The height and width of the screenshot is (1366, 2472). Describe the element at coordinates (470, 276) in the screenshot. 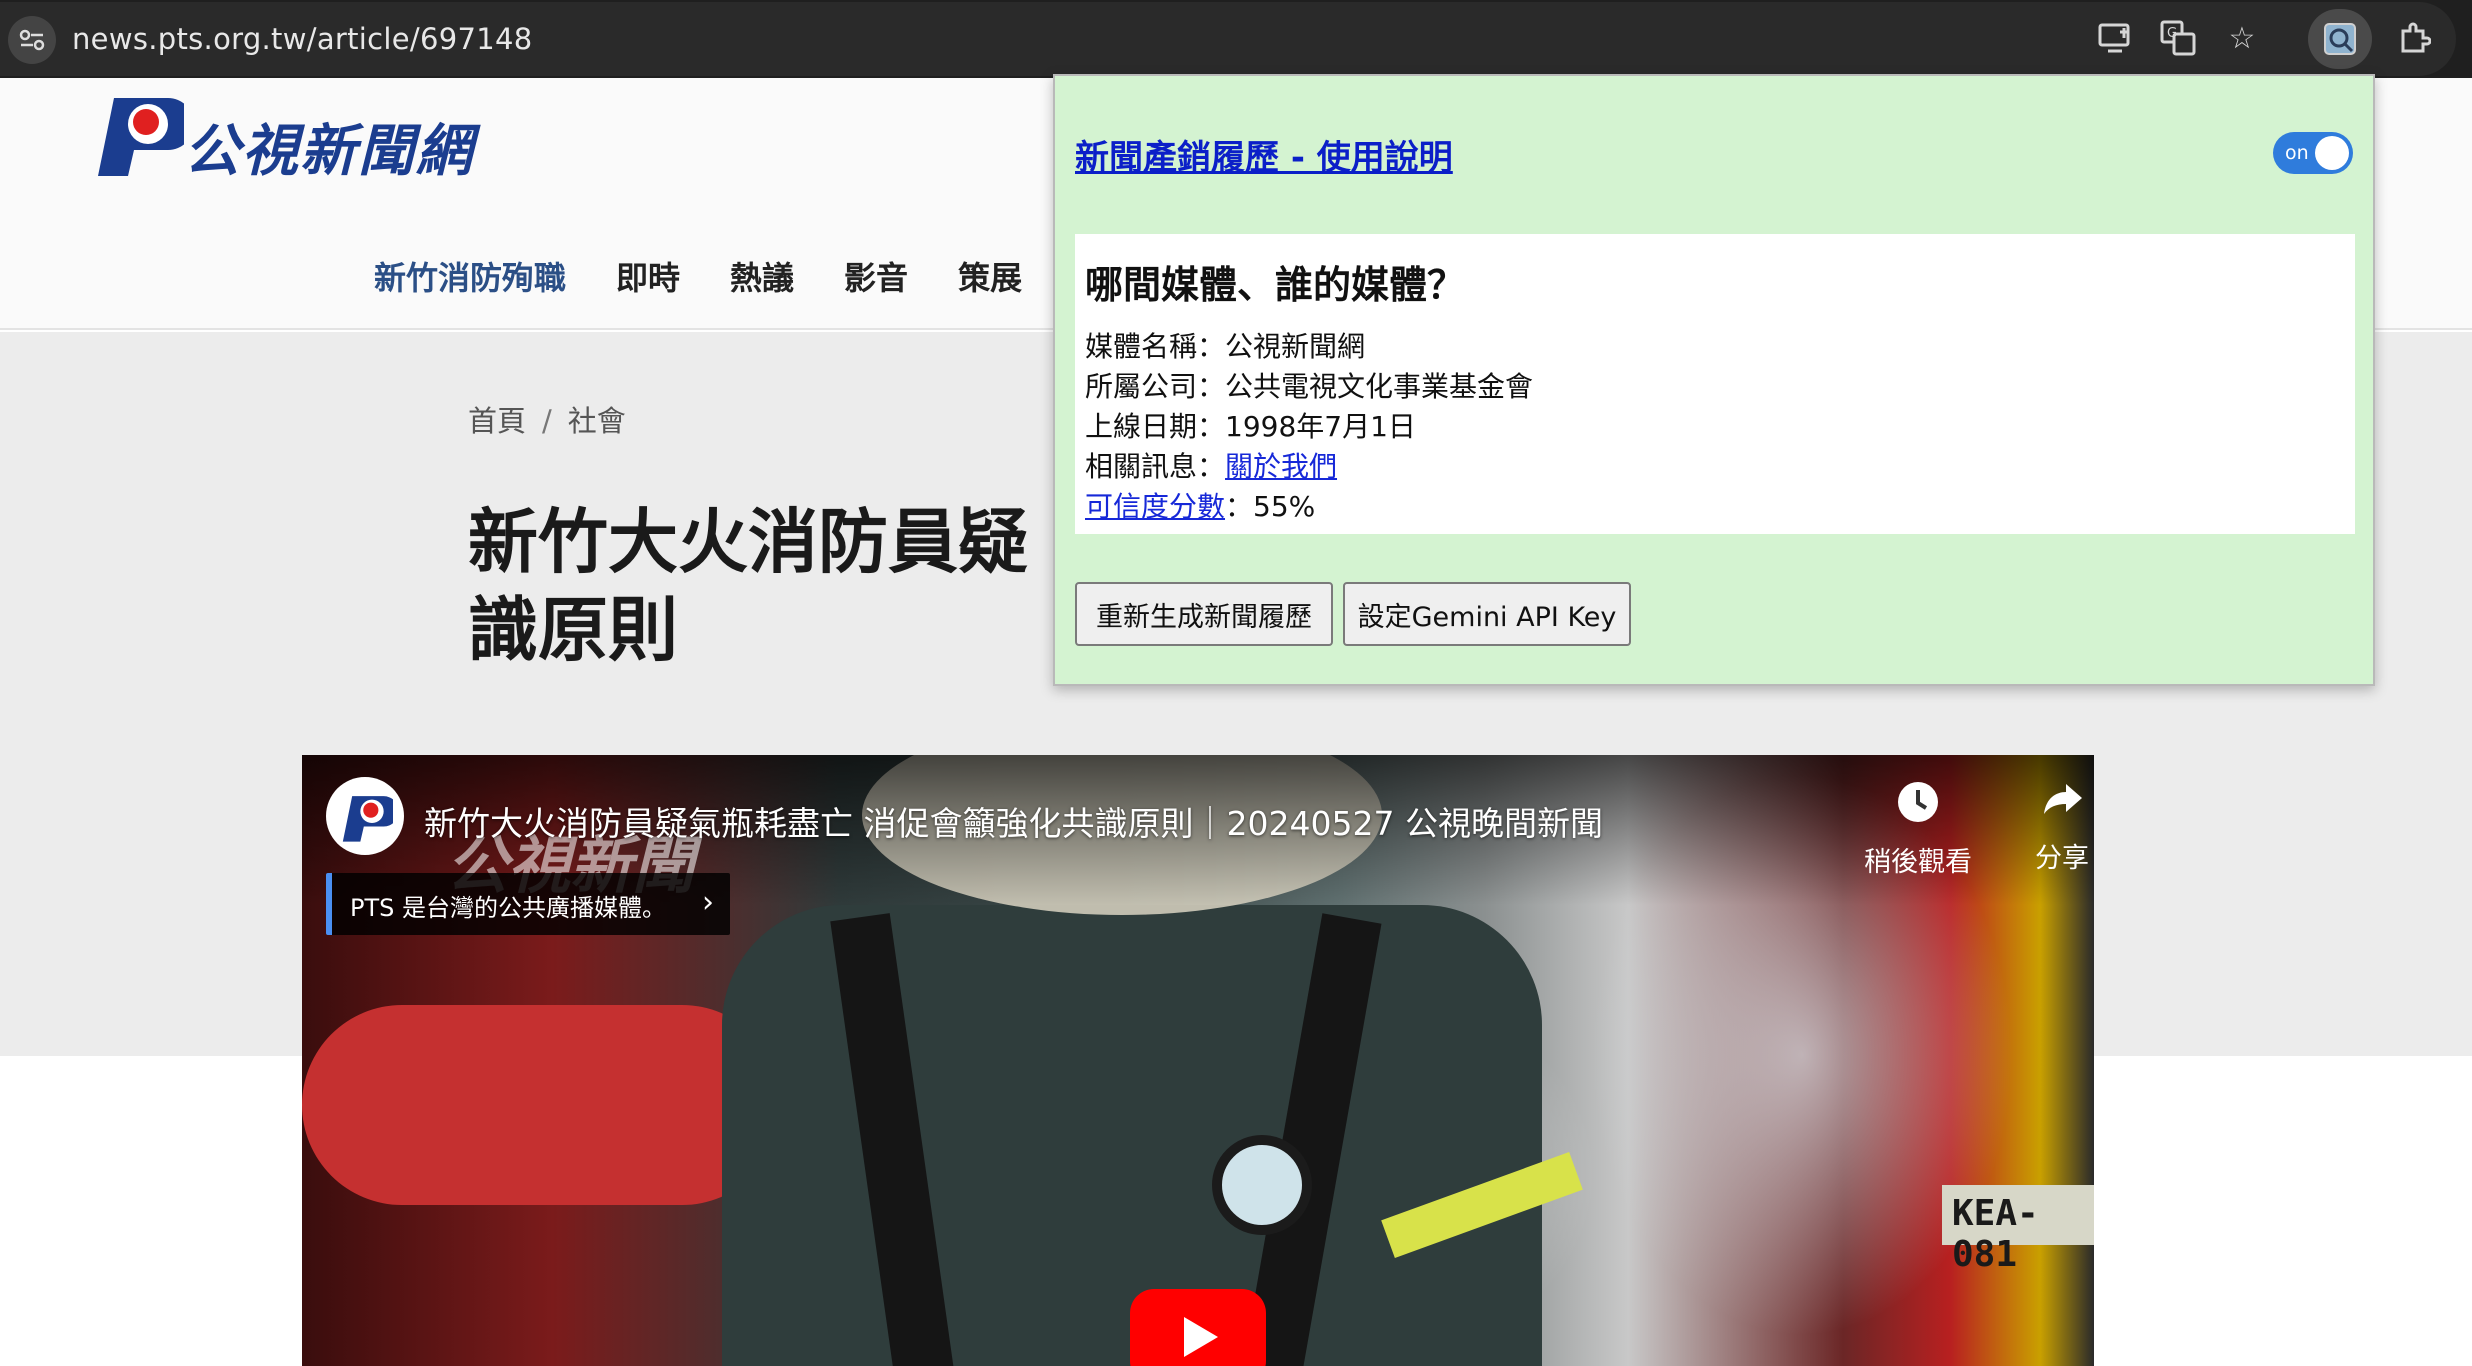

I see `nav-item-hsinchu-firefighter: 新竹消防殉職` at that location.